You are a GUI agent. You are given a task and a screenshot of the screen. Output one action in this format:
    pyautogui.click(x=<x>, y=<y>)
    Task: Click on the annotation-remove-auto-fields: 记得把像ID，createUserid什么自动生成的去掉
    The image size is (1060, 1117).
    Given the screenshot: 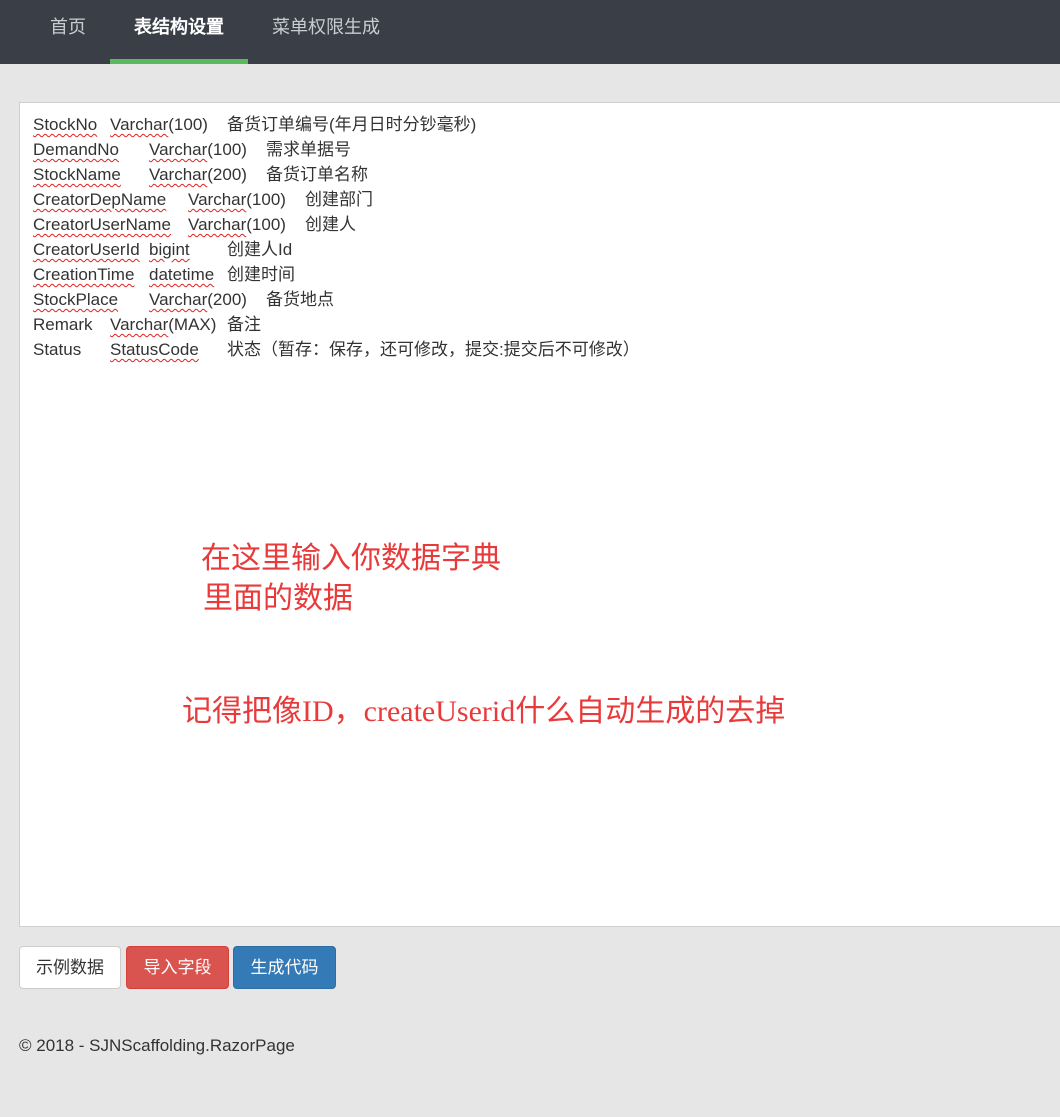 What is the action you would take?
    pyautogui.click(x=484, y=711)
    